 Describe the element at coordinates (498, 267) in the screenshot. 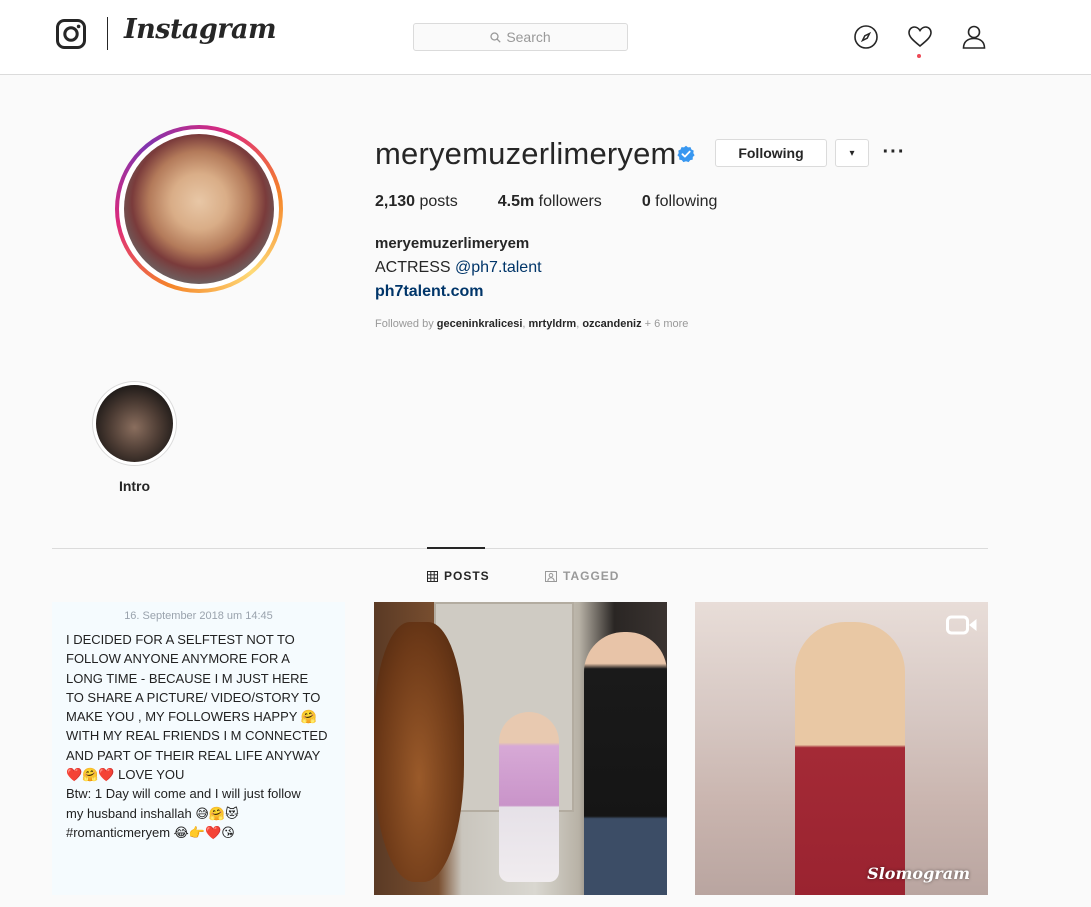

I see `bio-mention-link: @ph7.talent` at that location.